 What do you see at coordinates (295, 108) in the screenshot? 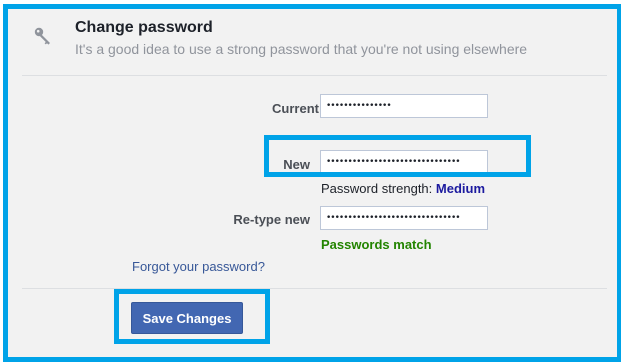
I see `current-password-label: Current` at bounding box center [295, 108].